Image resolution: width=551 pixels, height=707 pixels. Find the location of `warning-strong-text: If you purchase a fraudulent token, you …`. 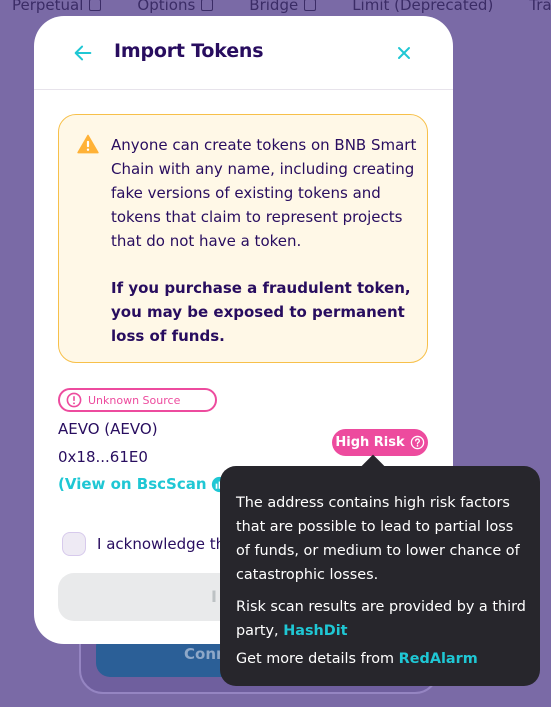

warning-strong-text: If you purchase a fraudulent token, you … is located at coordinates (261, 312).